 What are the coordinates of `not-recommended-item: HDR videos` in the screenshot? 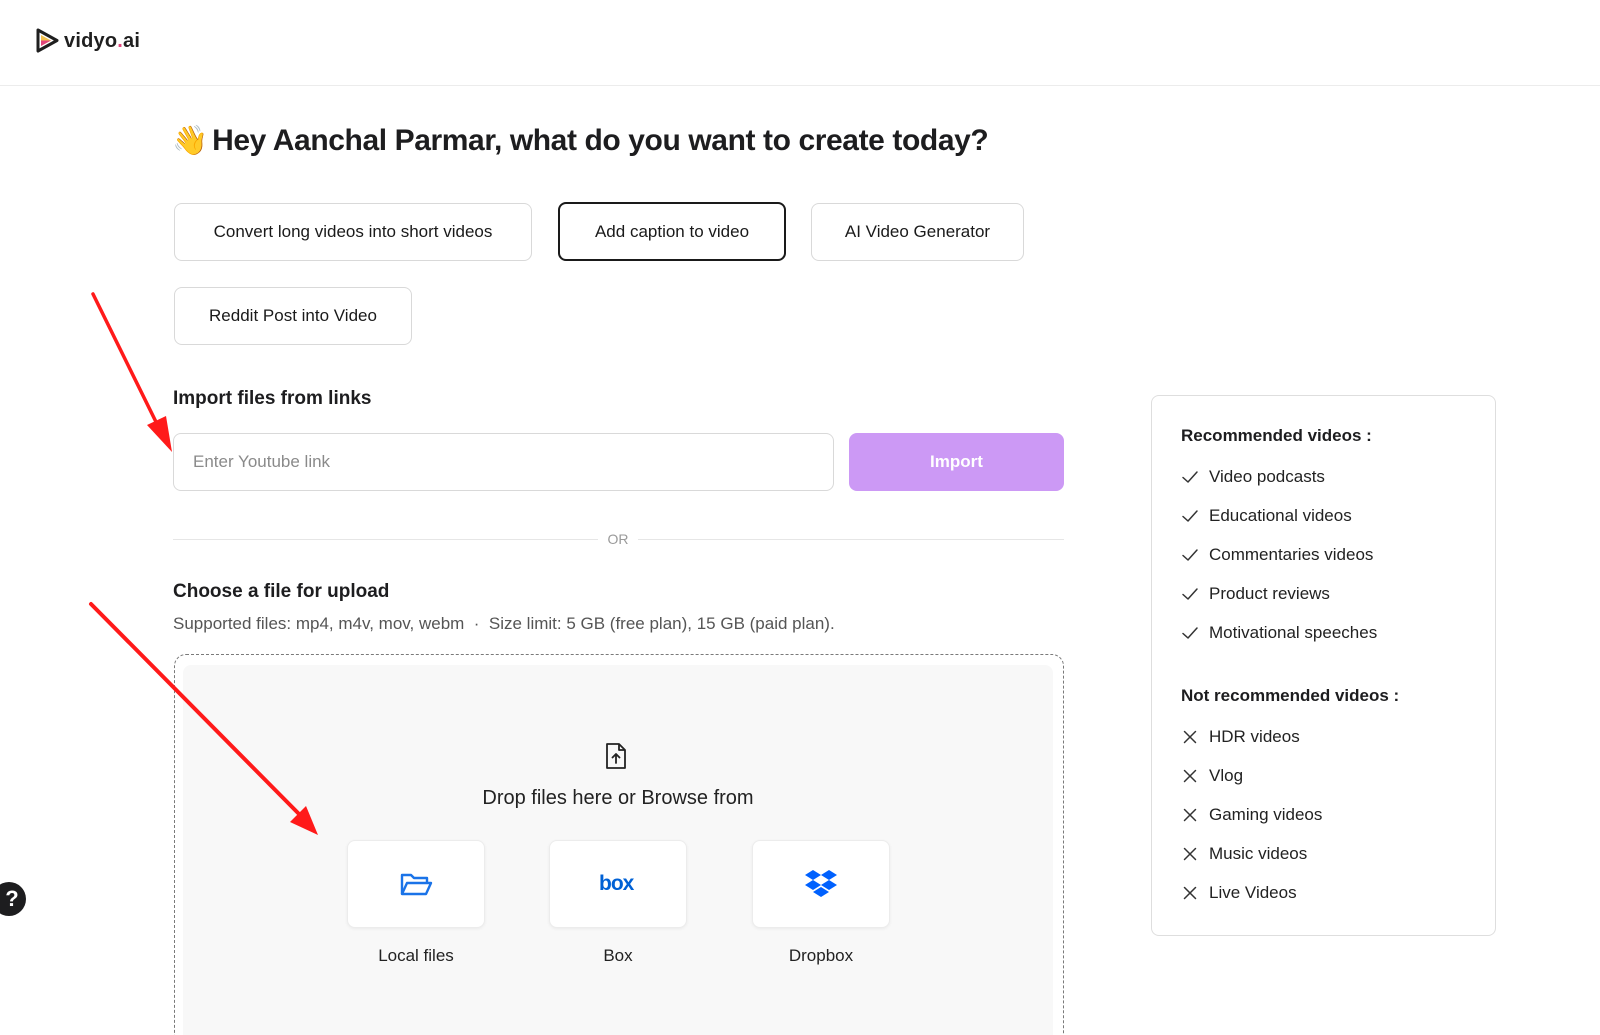 It's located at (1240, 737).